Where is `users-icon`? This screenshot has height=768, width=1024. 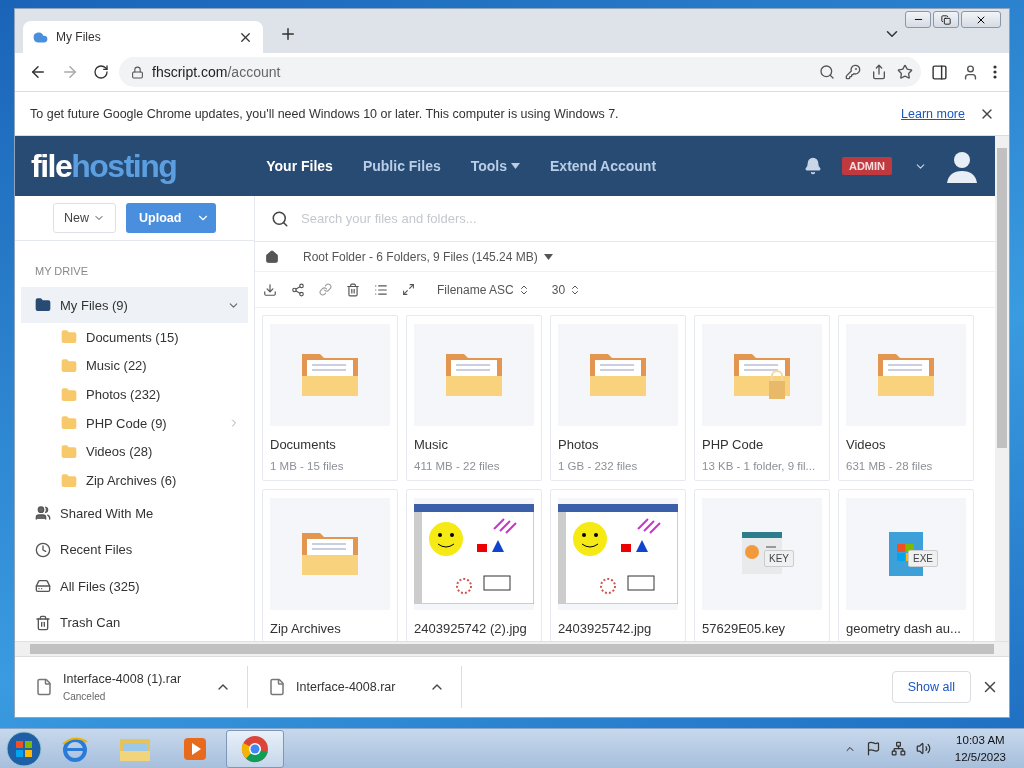 users-icon is located at coordinates (43, 513).